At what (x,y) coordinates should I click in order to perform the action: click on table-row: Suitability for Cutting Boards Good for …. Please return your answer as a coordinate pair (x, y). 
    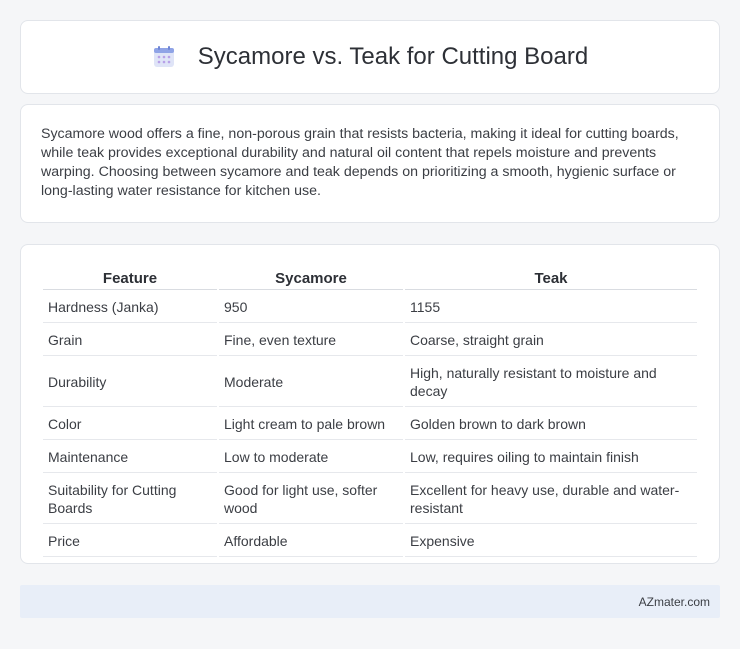
    Looking at the image, I should click on (370, 499).